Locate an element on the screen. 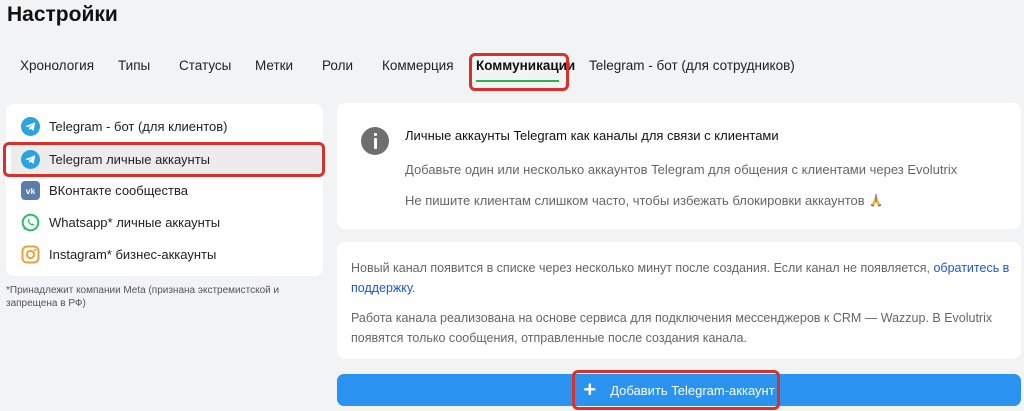 This screenshot has height=411, width=1024. instagram-icon is located at coordinates (30, 254).